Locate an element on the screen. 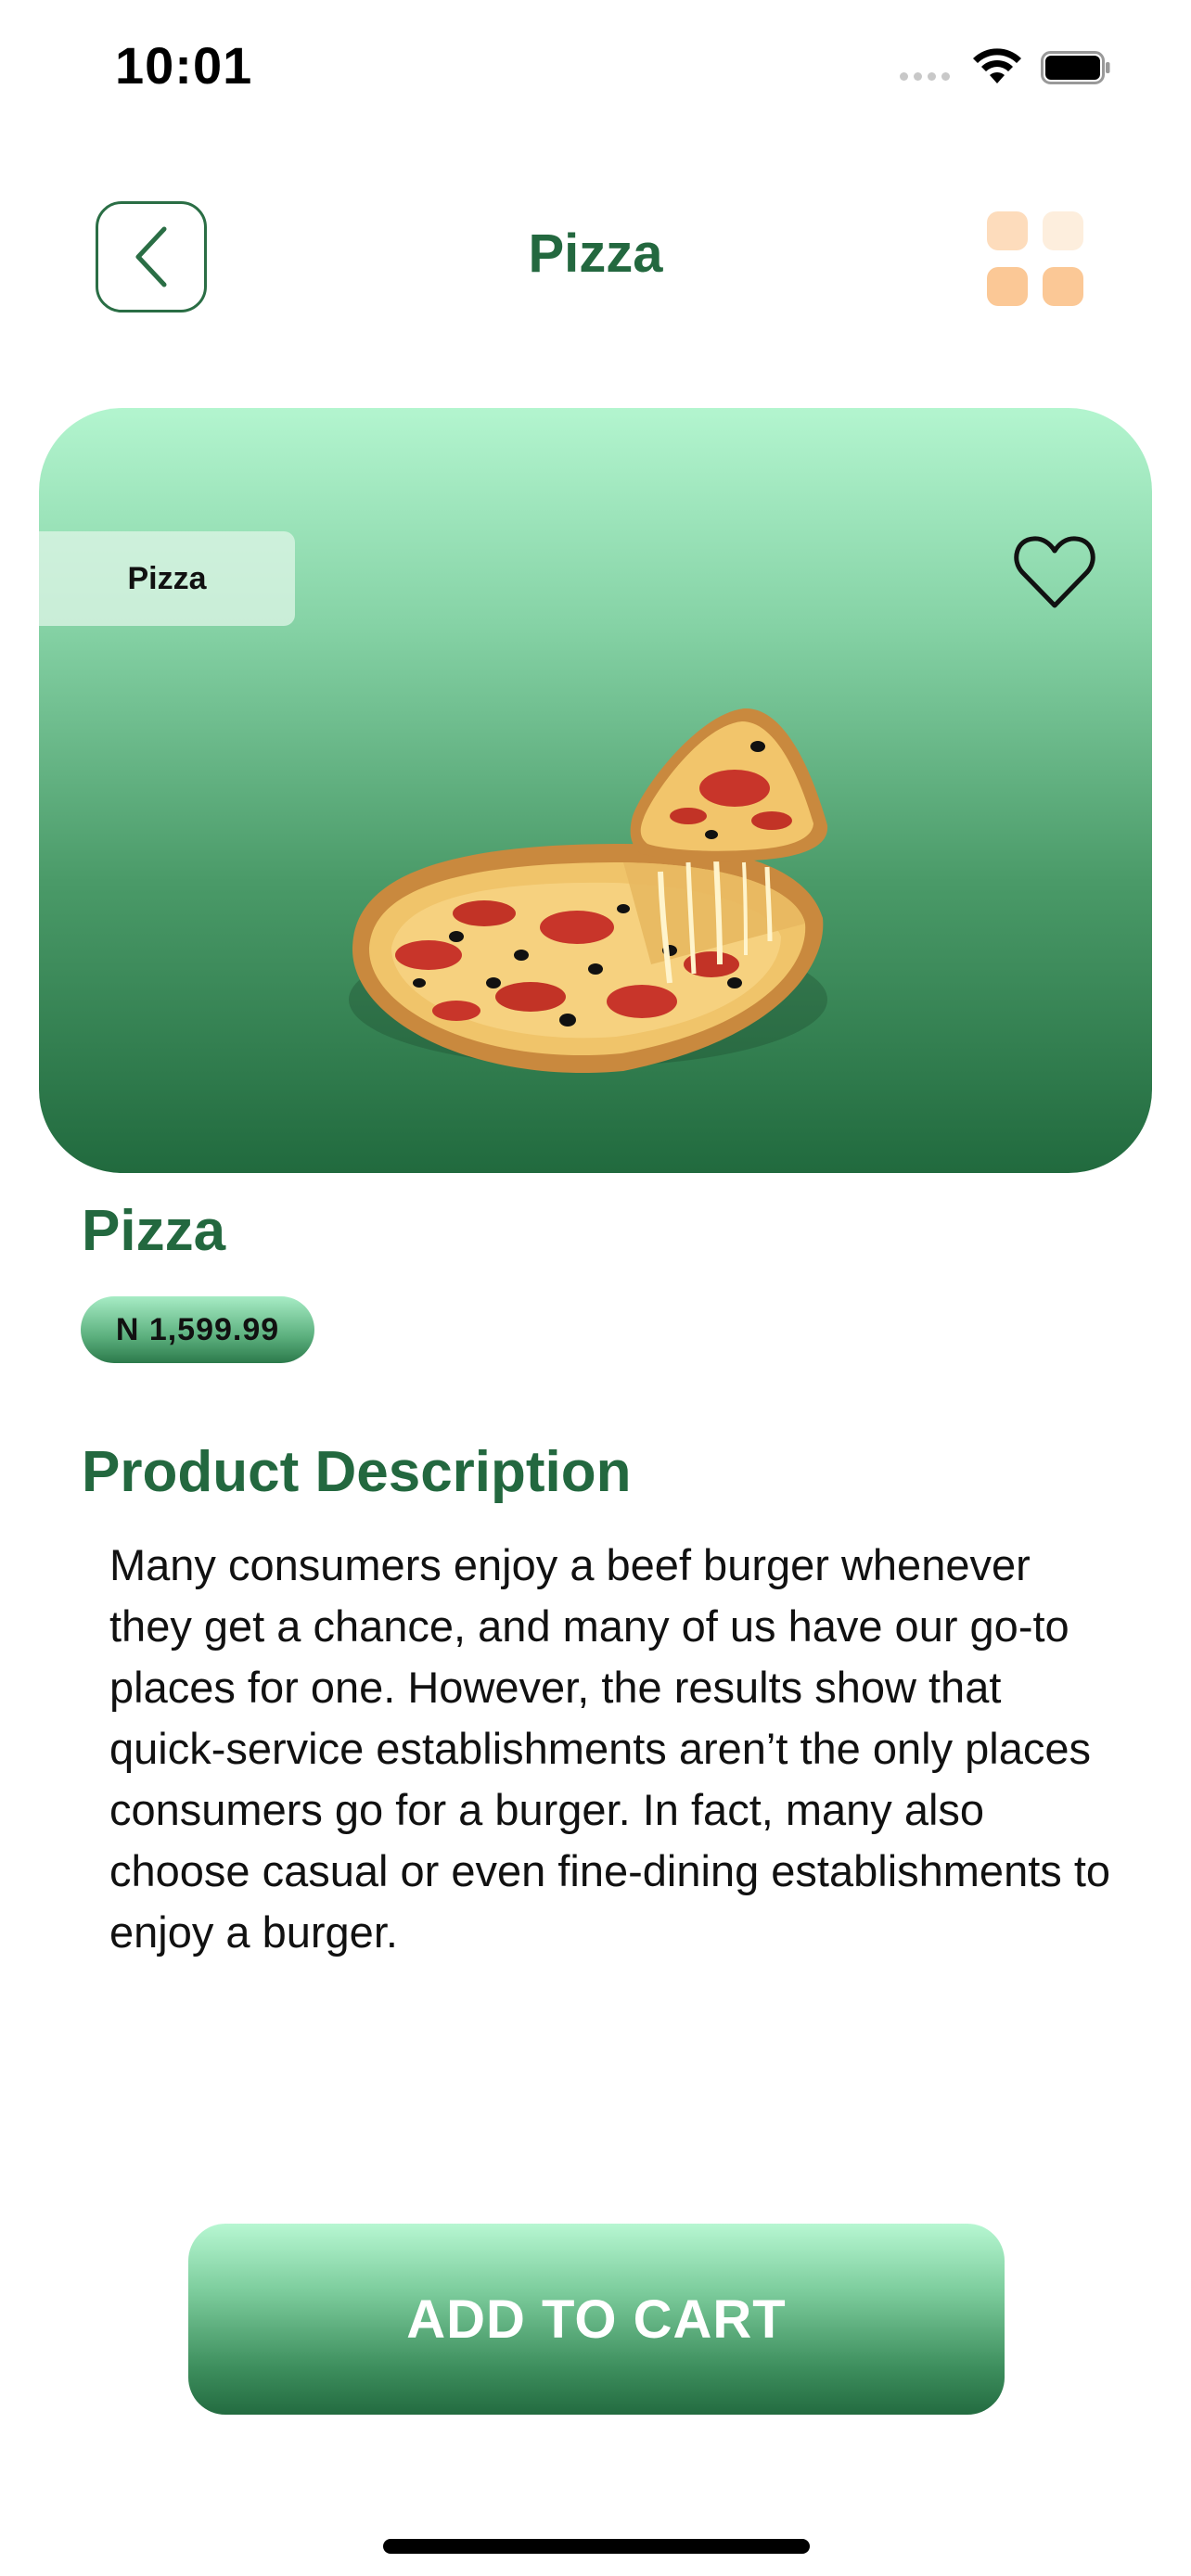  category-chip: Pizza is located at coordinates (167, 578).